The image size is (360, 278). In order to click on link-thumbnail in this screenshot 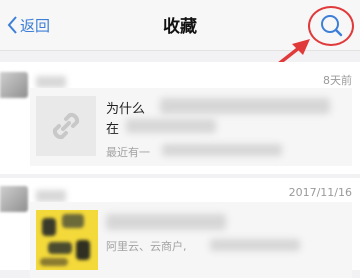, I will do `click(66, 126)`.